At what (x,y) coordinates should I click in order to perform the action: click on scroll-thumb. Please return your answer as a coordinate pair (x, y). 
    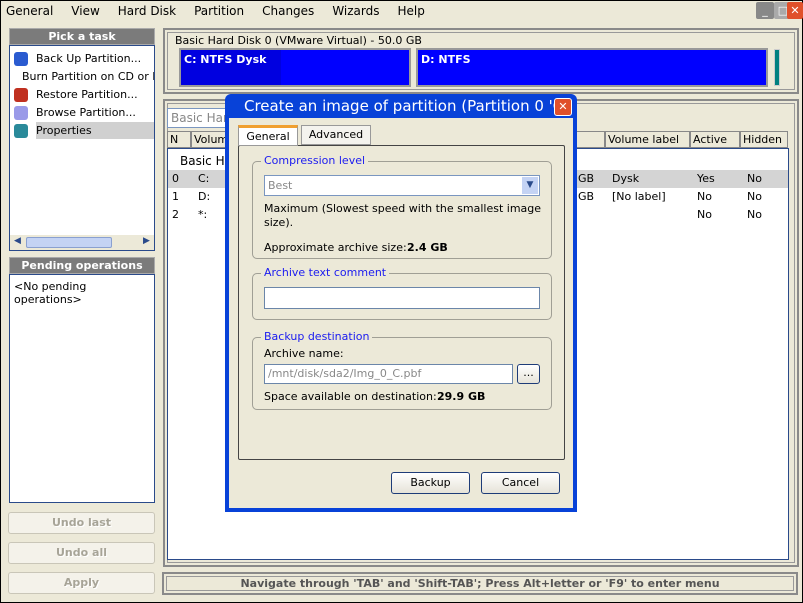
    Looking at the image, I should click on (69, 242).